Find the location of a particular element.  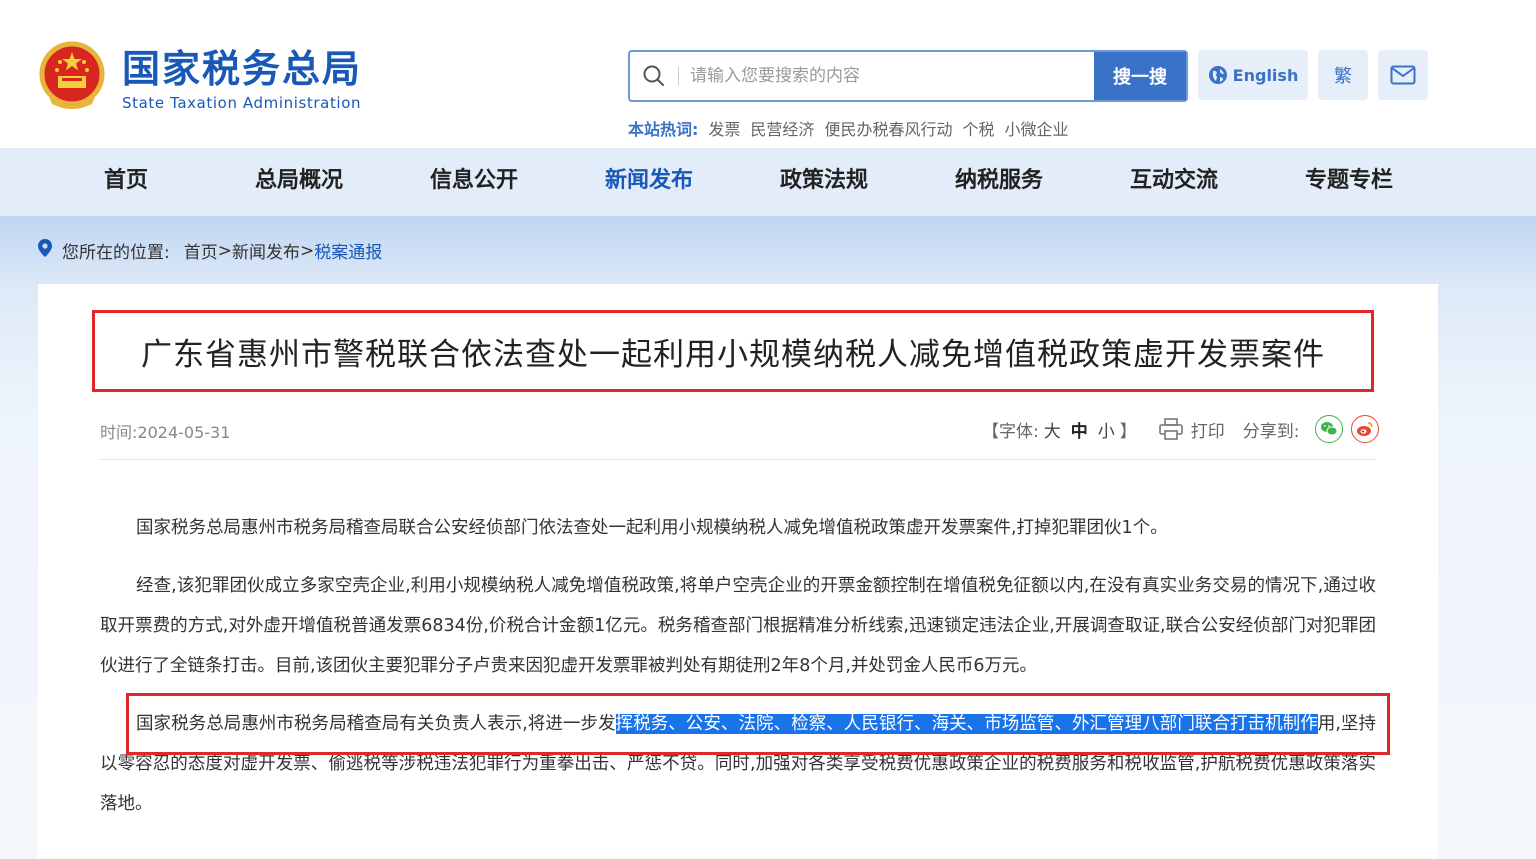

nav-item-home: 首页 is located at coordinates (126, 182).